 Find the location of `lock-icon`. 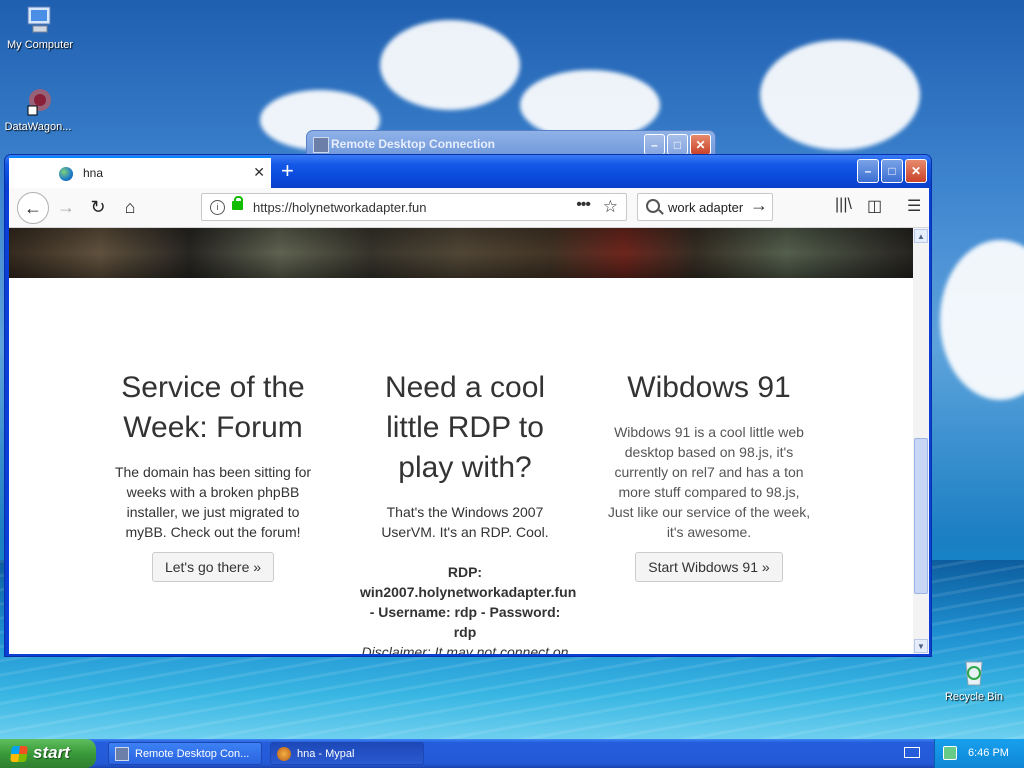

lock-icon is located at coordinates (237, 203).